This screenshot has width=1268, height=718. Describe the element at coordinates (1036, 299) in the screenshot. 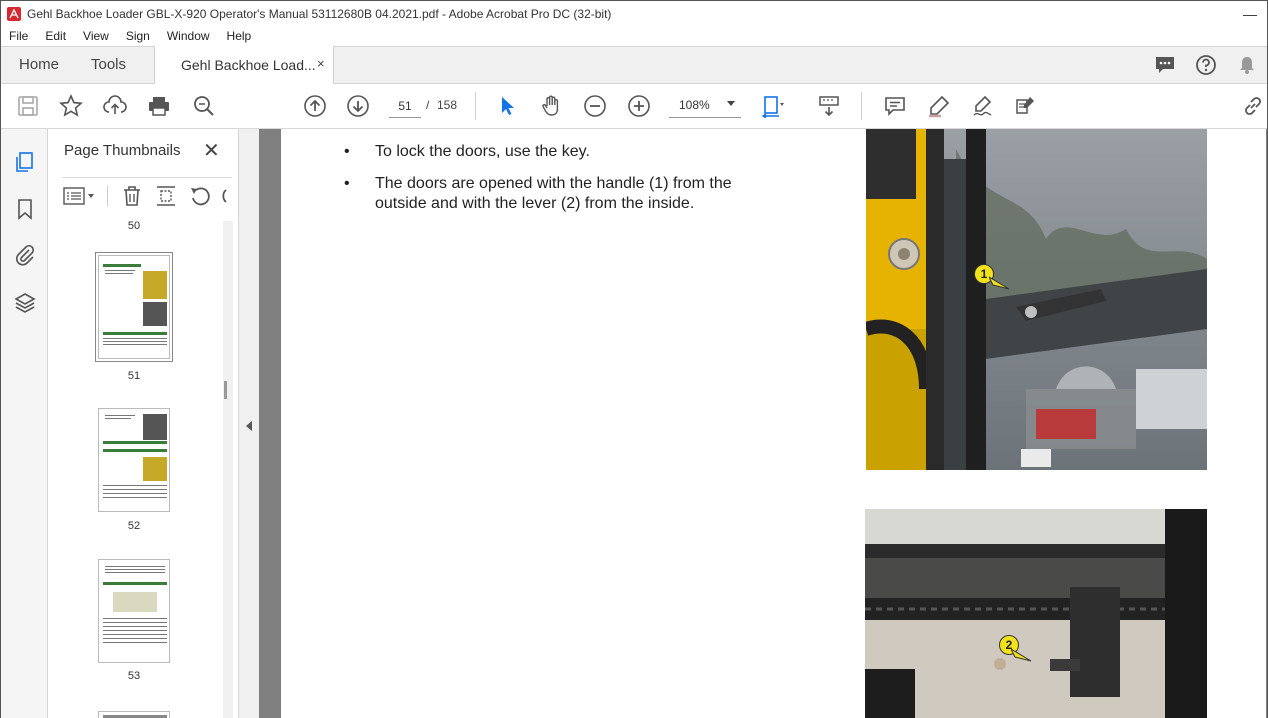

I see `door-handle-photo` at that location.